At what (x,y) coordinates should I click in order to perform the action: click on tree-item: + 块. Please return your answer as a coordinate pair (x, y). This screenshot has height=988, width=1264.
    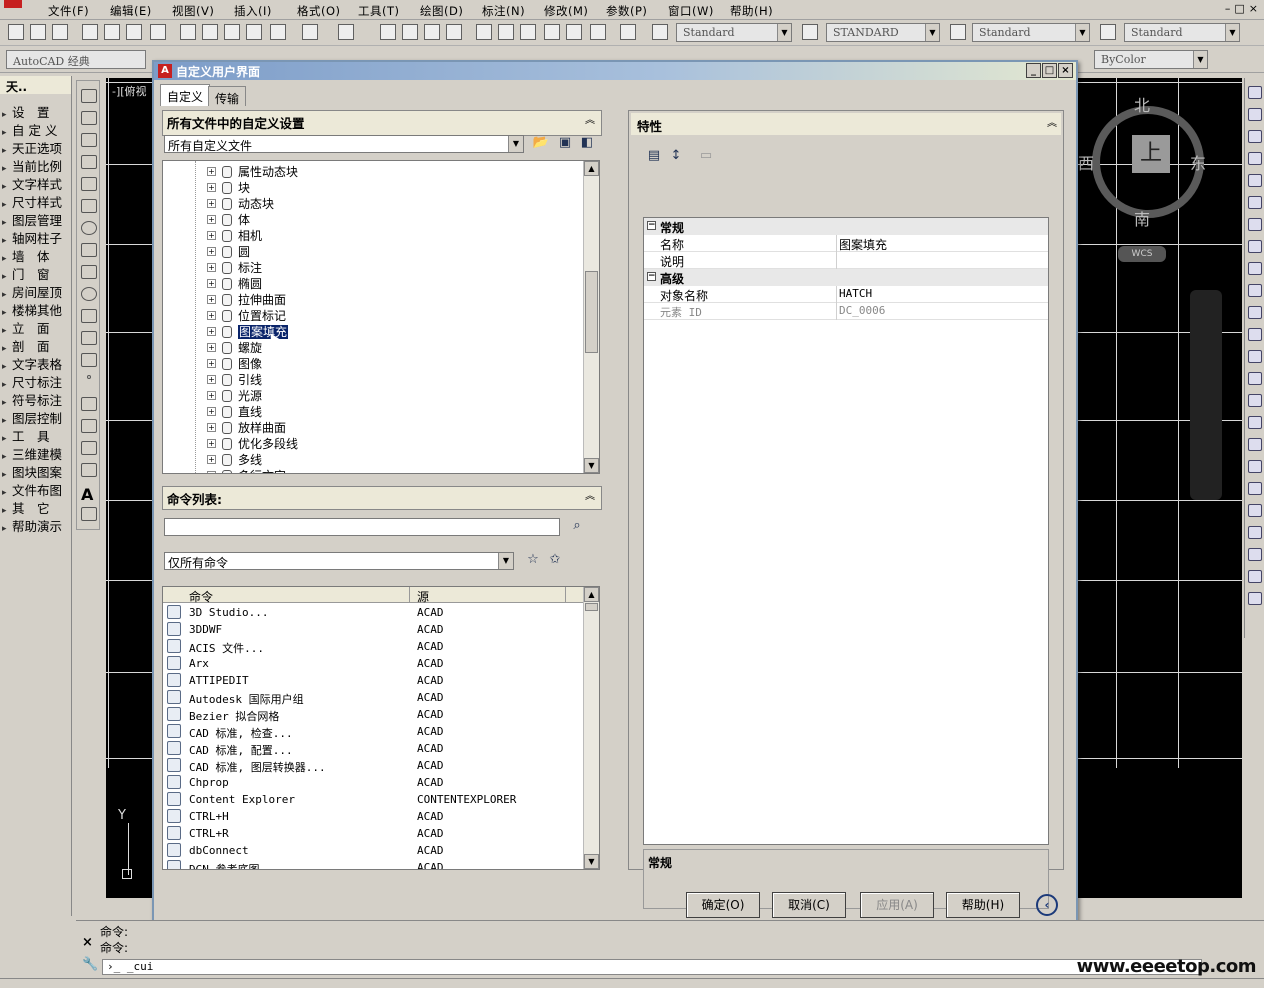
    Looking at the image, I should click on (228, 187).